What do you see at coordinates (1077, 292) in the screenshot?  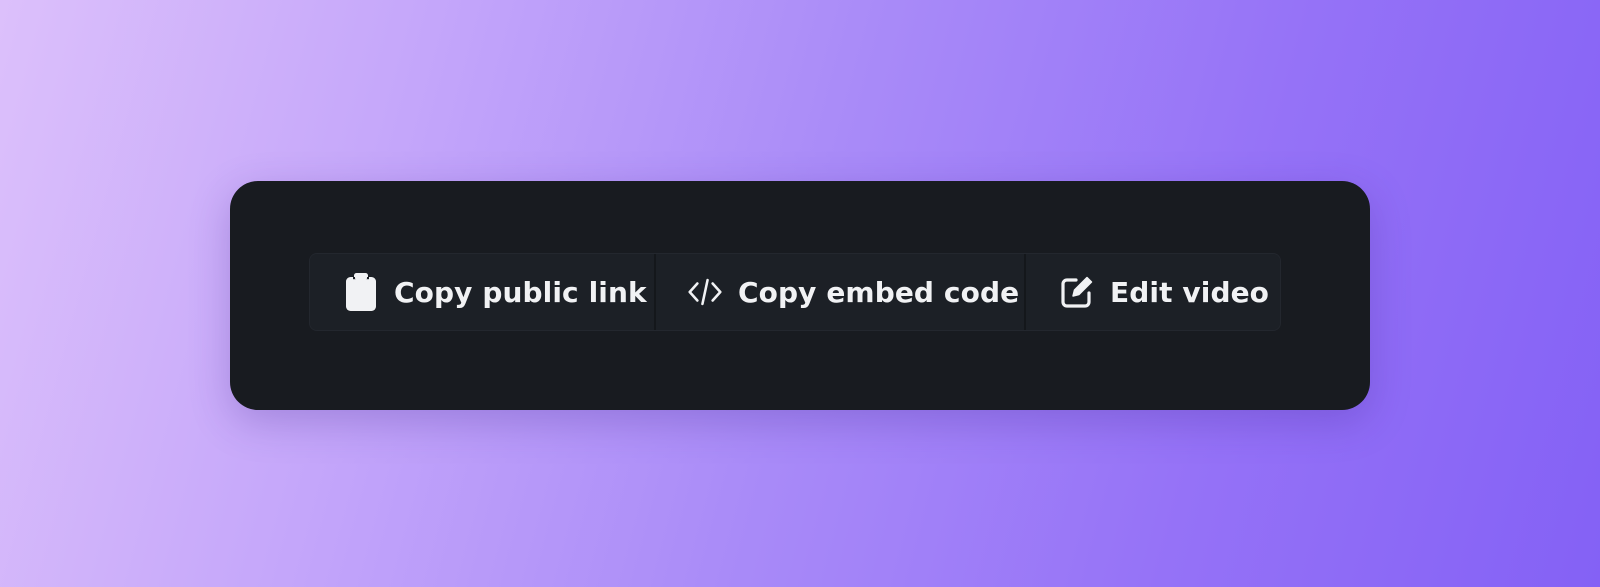 I see `edit-icon` at bounding box center [1077, 292].